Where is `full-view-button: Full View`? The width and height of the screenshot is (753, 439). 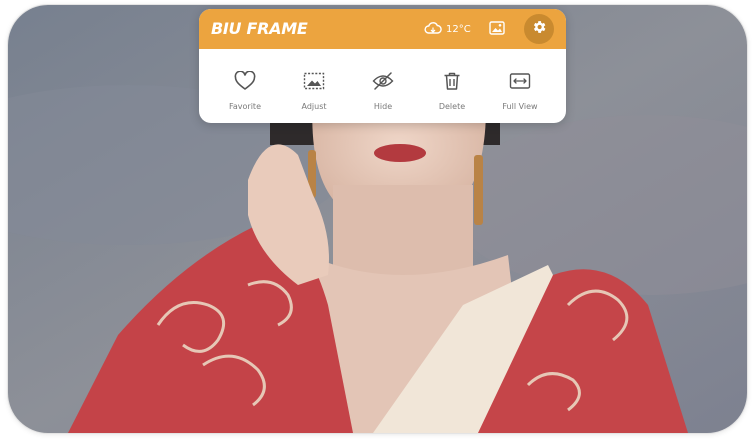
full-view-button: Full View is located at coordinates (520, 86).